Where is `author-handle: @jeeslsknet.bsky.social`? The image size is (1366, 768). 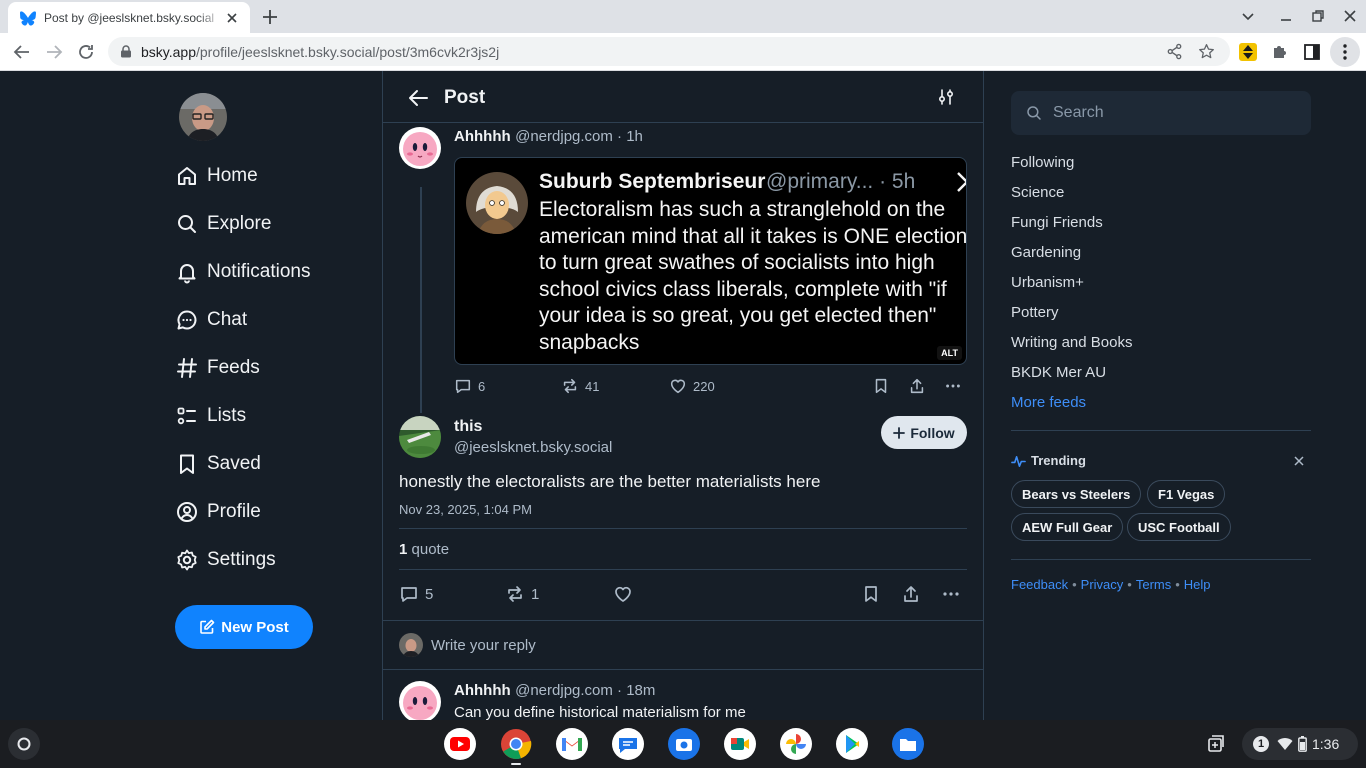 author-handle: @jeeslsknet.bsky.social is located at coordinates (533, 447).